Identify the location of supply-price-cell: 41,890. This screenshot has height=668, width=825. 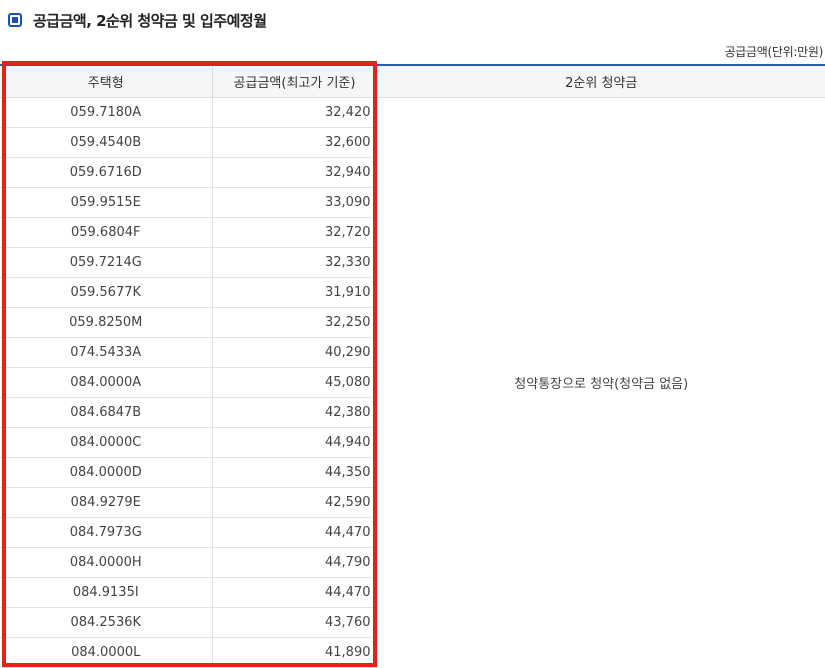
(295, 652).